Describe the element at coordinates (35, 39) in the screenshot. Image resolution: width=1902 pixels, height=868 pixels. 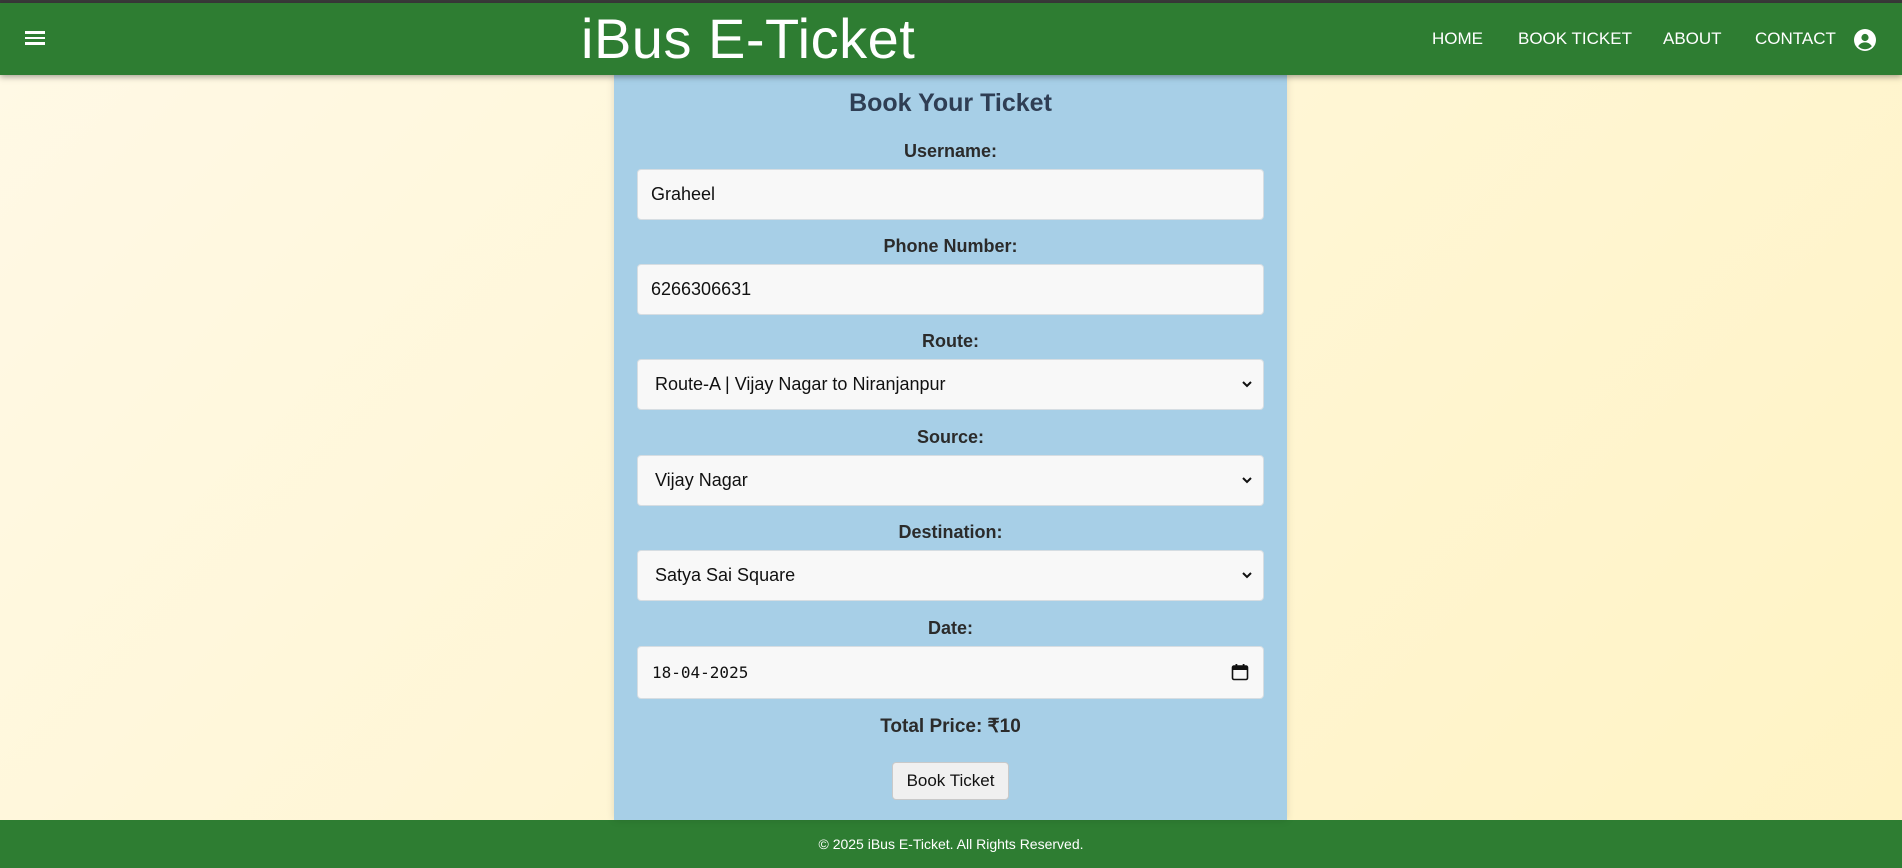
I see `hamburger-menu-icon` at that location.